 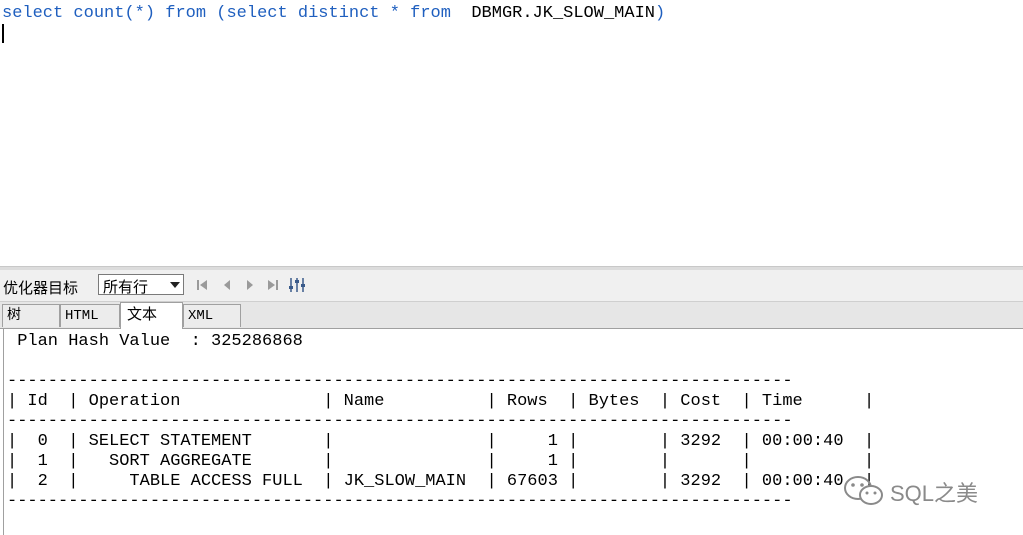 I want to click on chevron-down-icon, so click(x=175, y=285).